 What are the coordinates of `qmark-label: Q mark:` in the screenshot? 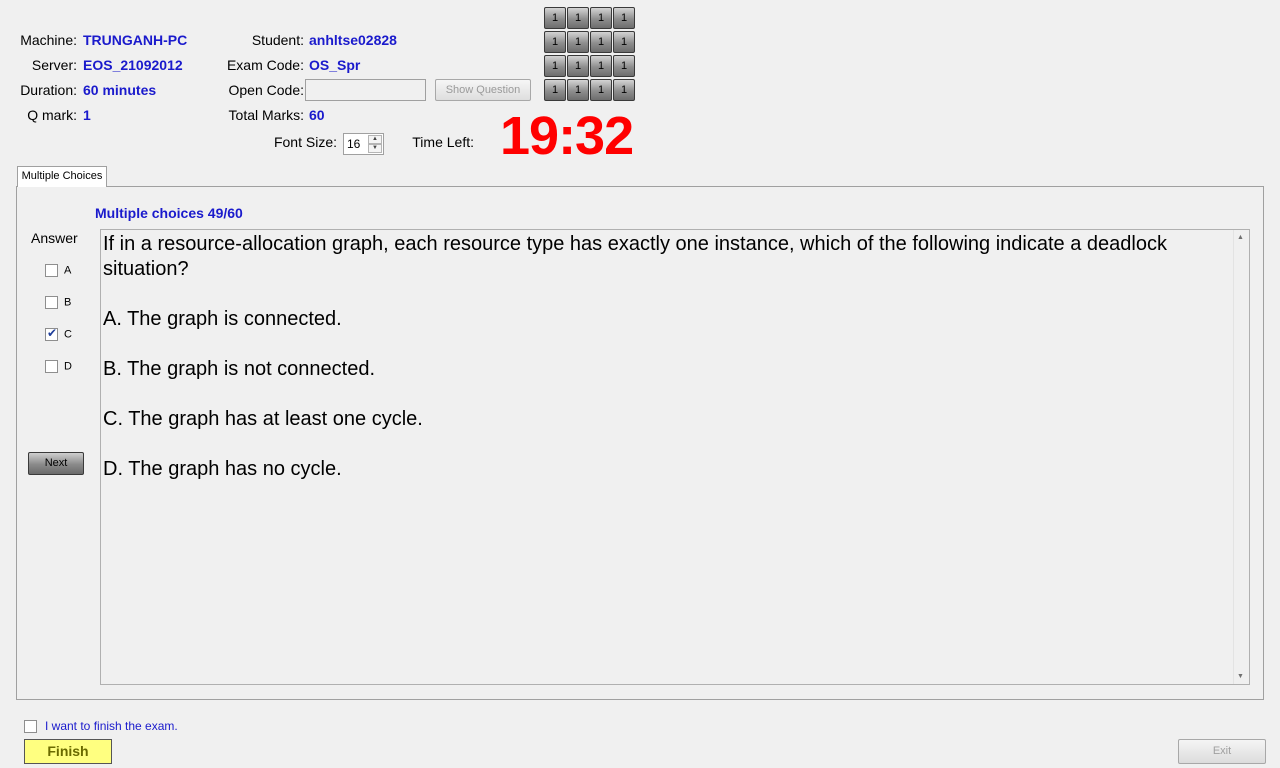 It's located at (52, 115).